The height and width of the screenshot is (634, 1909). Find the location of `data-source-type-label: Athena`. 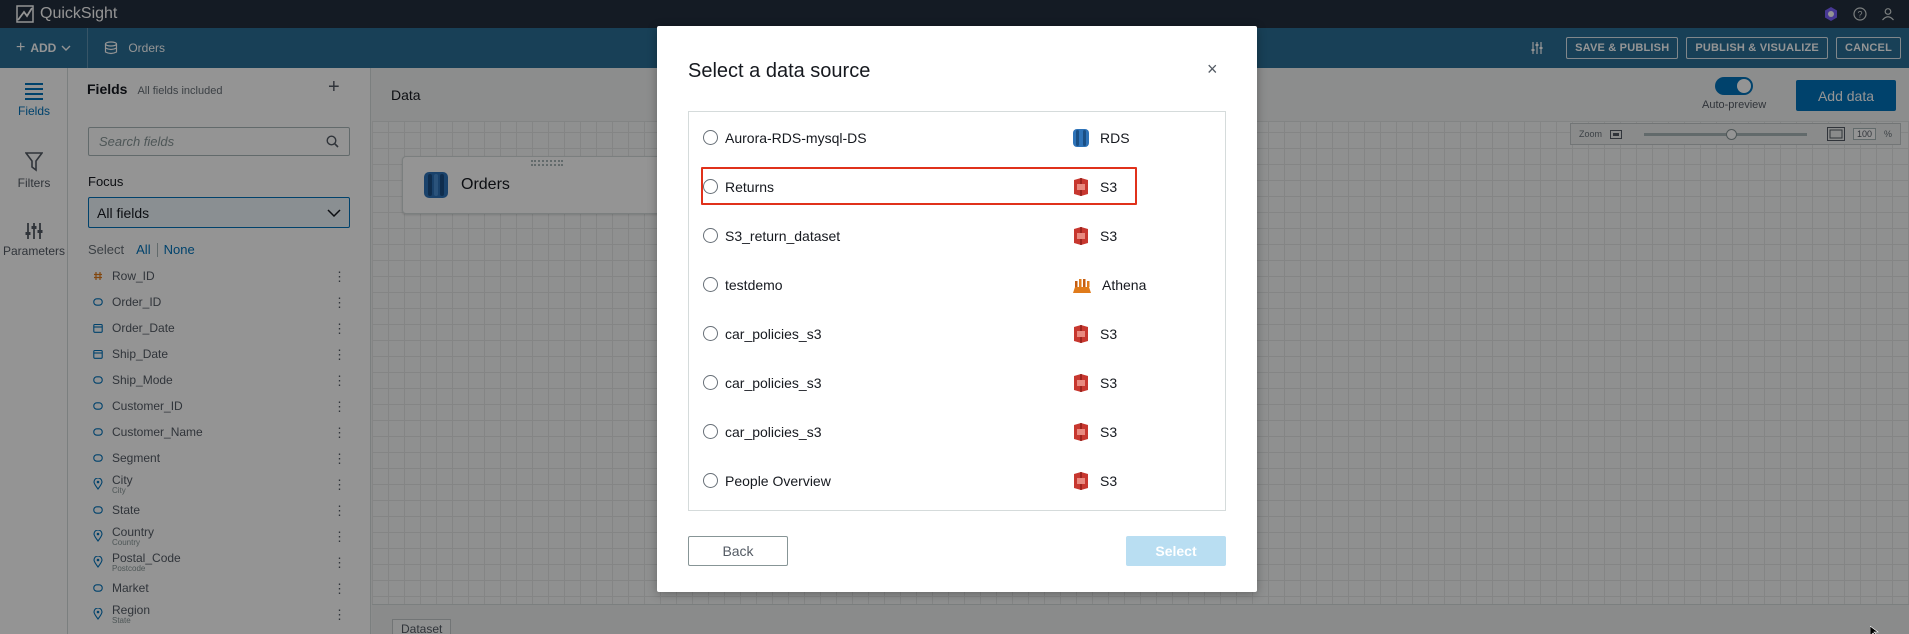

data-source-type-label: Athena is located at coordinates (1124, 284).